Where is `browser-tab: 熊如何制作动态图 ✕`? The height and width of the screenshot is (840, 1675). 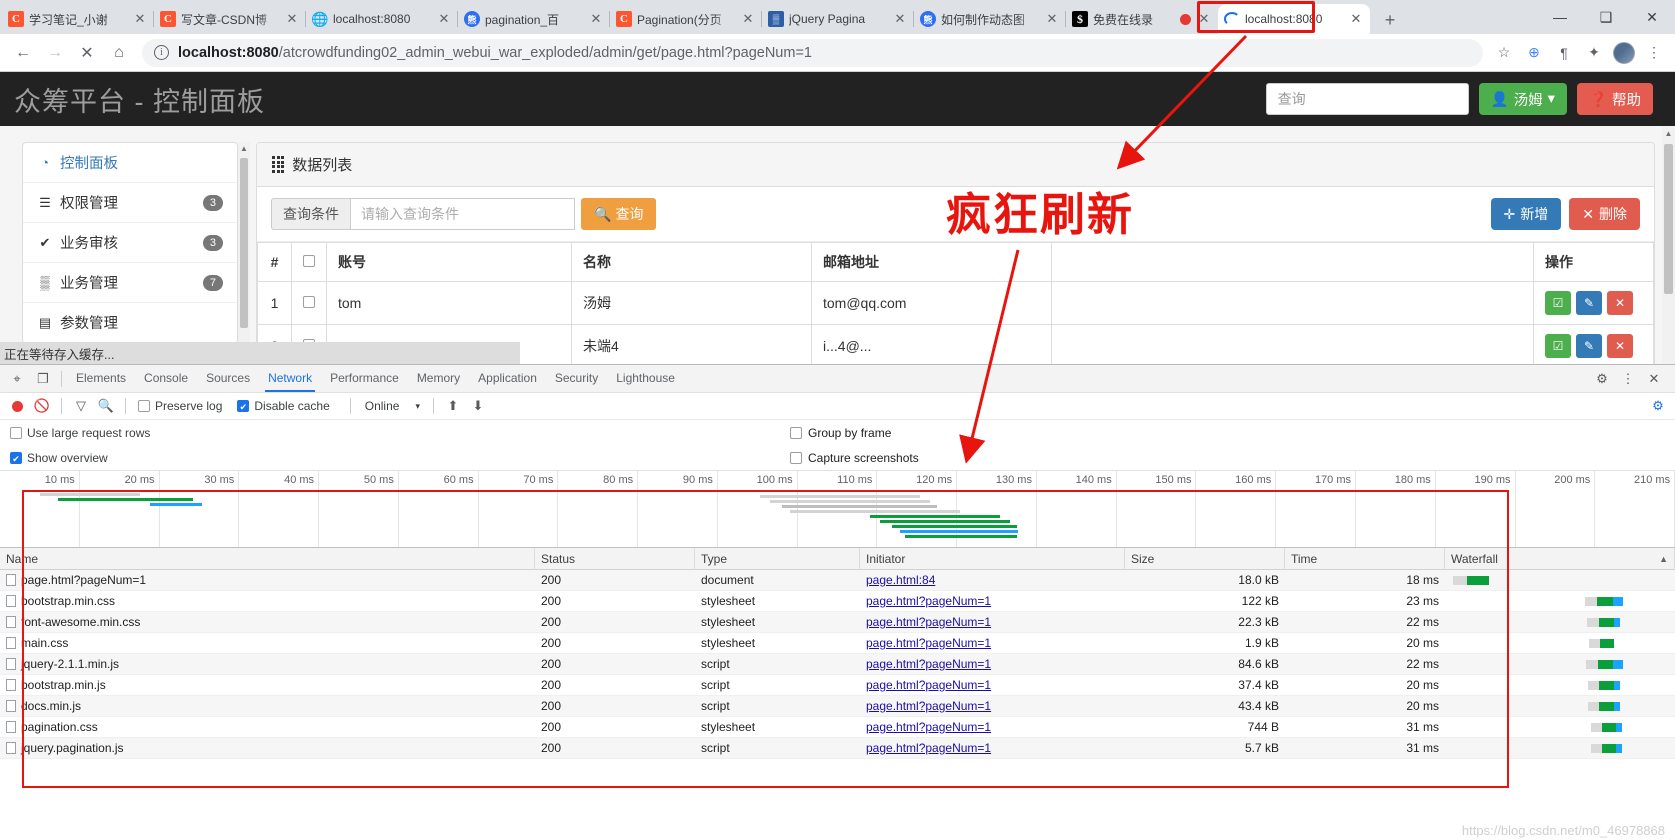 browser-tab: 熊如何制作动态图 ✕ is located at coordinates (989, 19).